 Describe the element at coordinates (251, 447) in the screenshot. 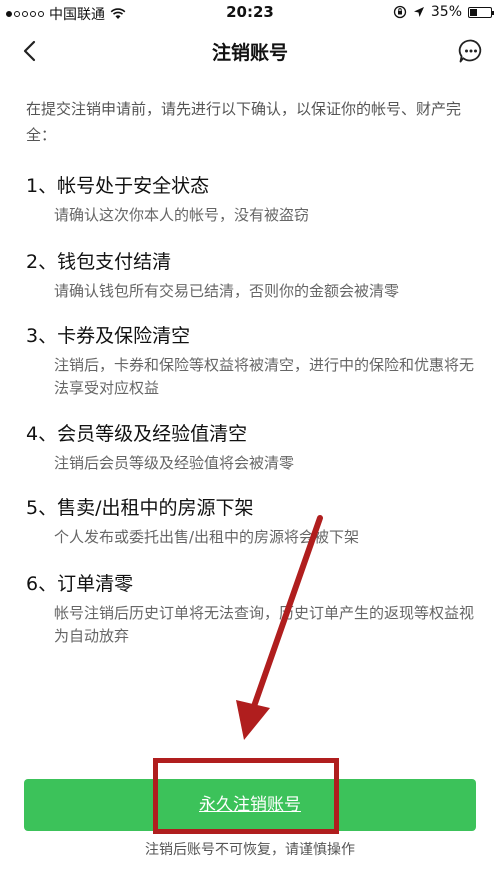

I see `checklist-item: 4、会员等级及经验值清空 注销后会员等级及经验值将会被清零` at that location.